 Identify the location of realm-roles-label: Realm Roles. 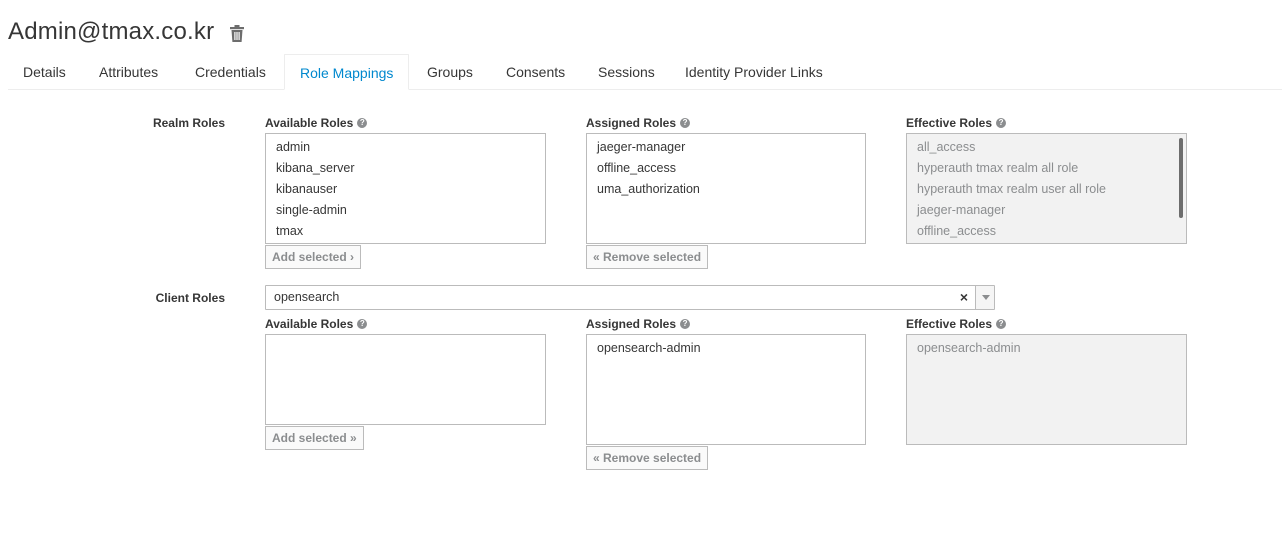
(188, 123).